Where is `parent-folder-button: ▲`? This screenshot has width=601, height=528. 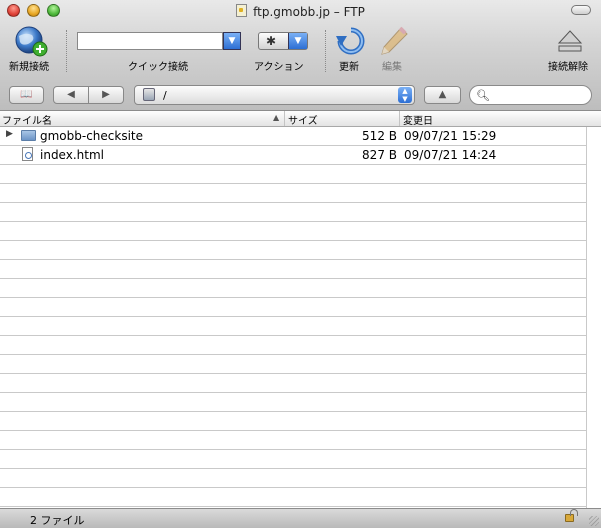
parent-folder-button: ▲ is located at coordinates (442, 95).